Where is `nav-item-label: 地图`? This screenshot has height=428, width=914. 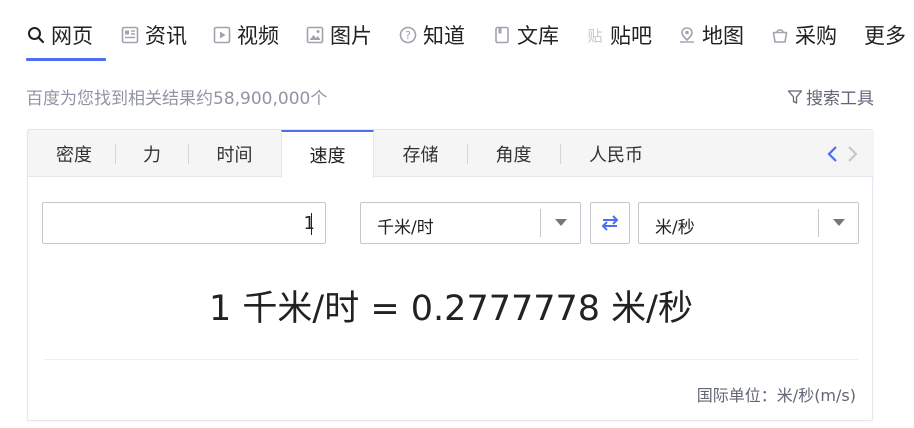 nav-item-label: 地图 is located at coordinates (723, 36).